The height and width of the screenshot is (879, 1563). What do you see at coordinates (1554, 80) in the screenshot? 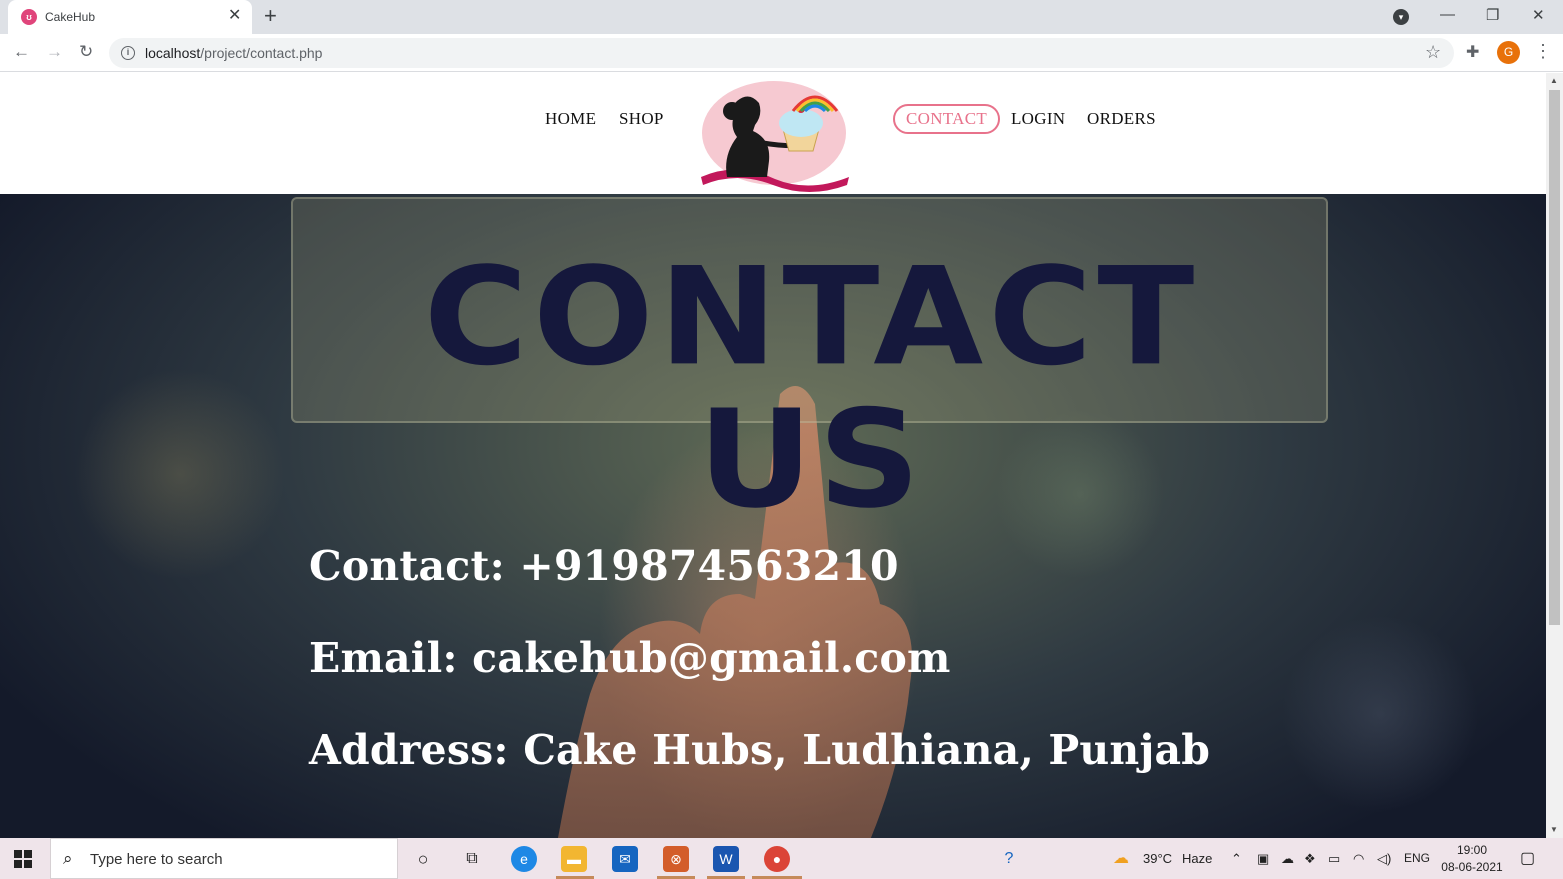
I see `scroll-up-icon: ▲` at bounding box center [1554, 80].